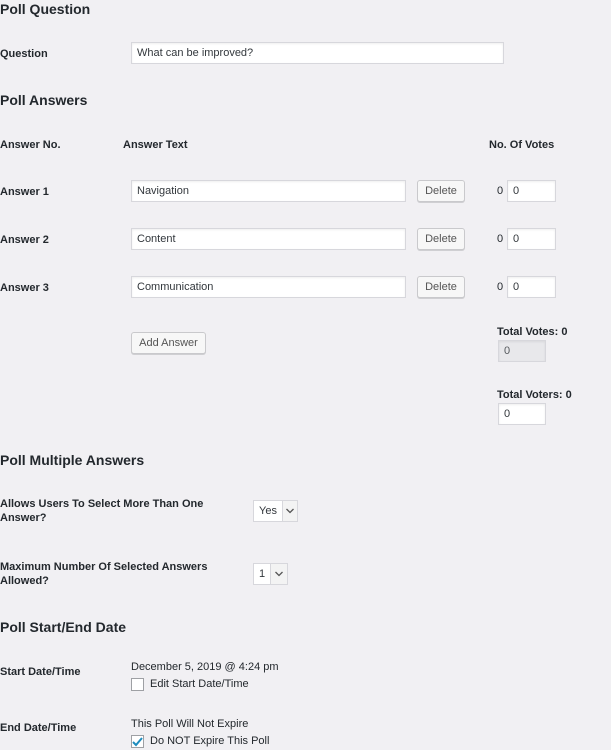 The width and height of the screenshot is (611, 750). I want to click on total-votes-label: Total Votes: 0, so click(532, 332).